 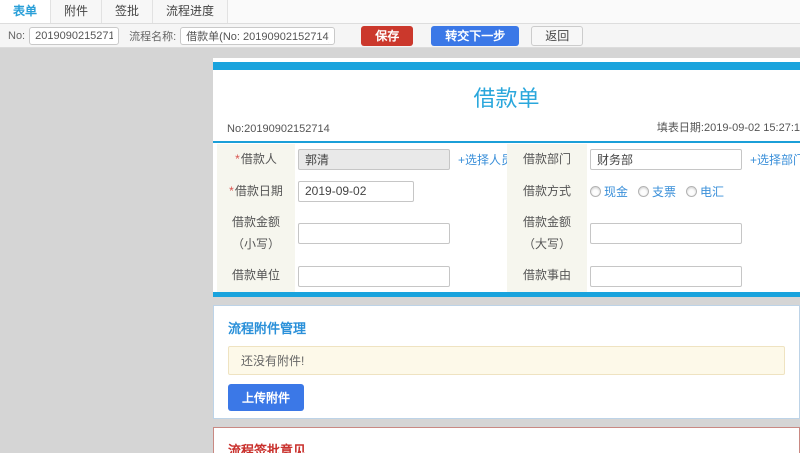 I want to click on form-no-text: No:20190902152714, so click(x=278, y=129).